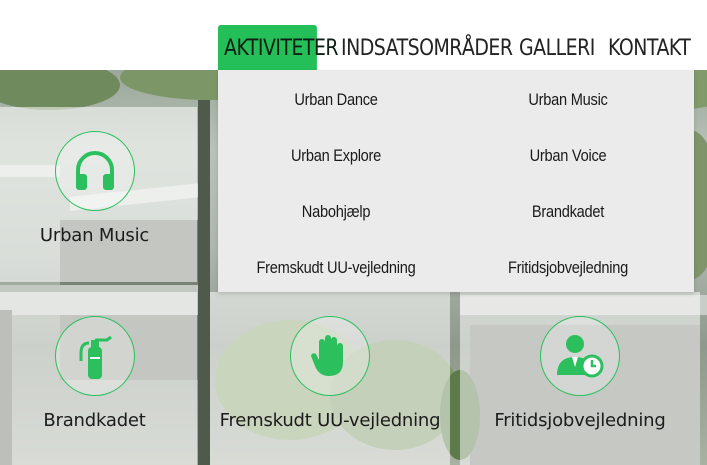 The width and height of the screenshot is (707, 465). I want to click on tile-brandkadet: Brandkadet, so click(98, 378).